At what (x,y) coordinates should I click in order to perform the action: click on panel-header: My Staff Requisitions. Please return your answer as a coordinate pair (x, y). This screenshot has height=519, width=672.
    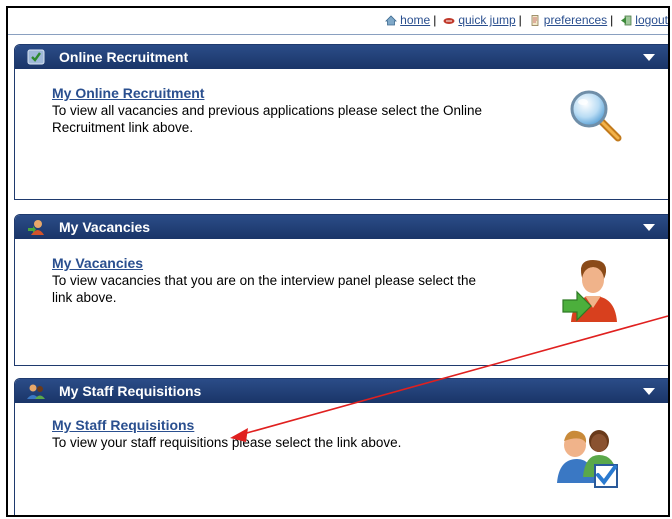
    Looking at the image, I should click on (341, 391).